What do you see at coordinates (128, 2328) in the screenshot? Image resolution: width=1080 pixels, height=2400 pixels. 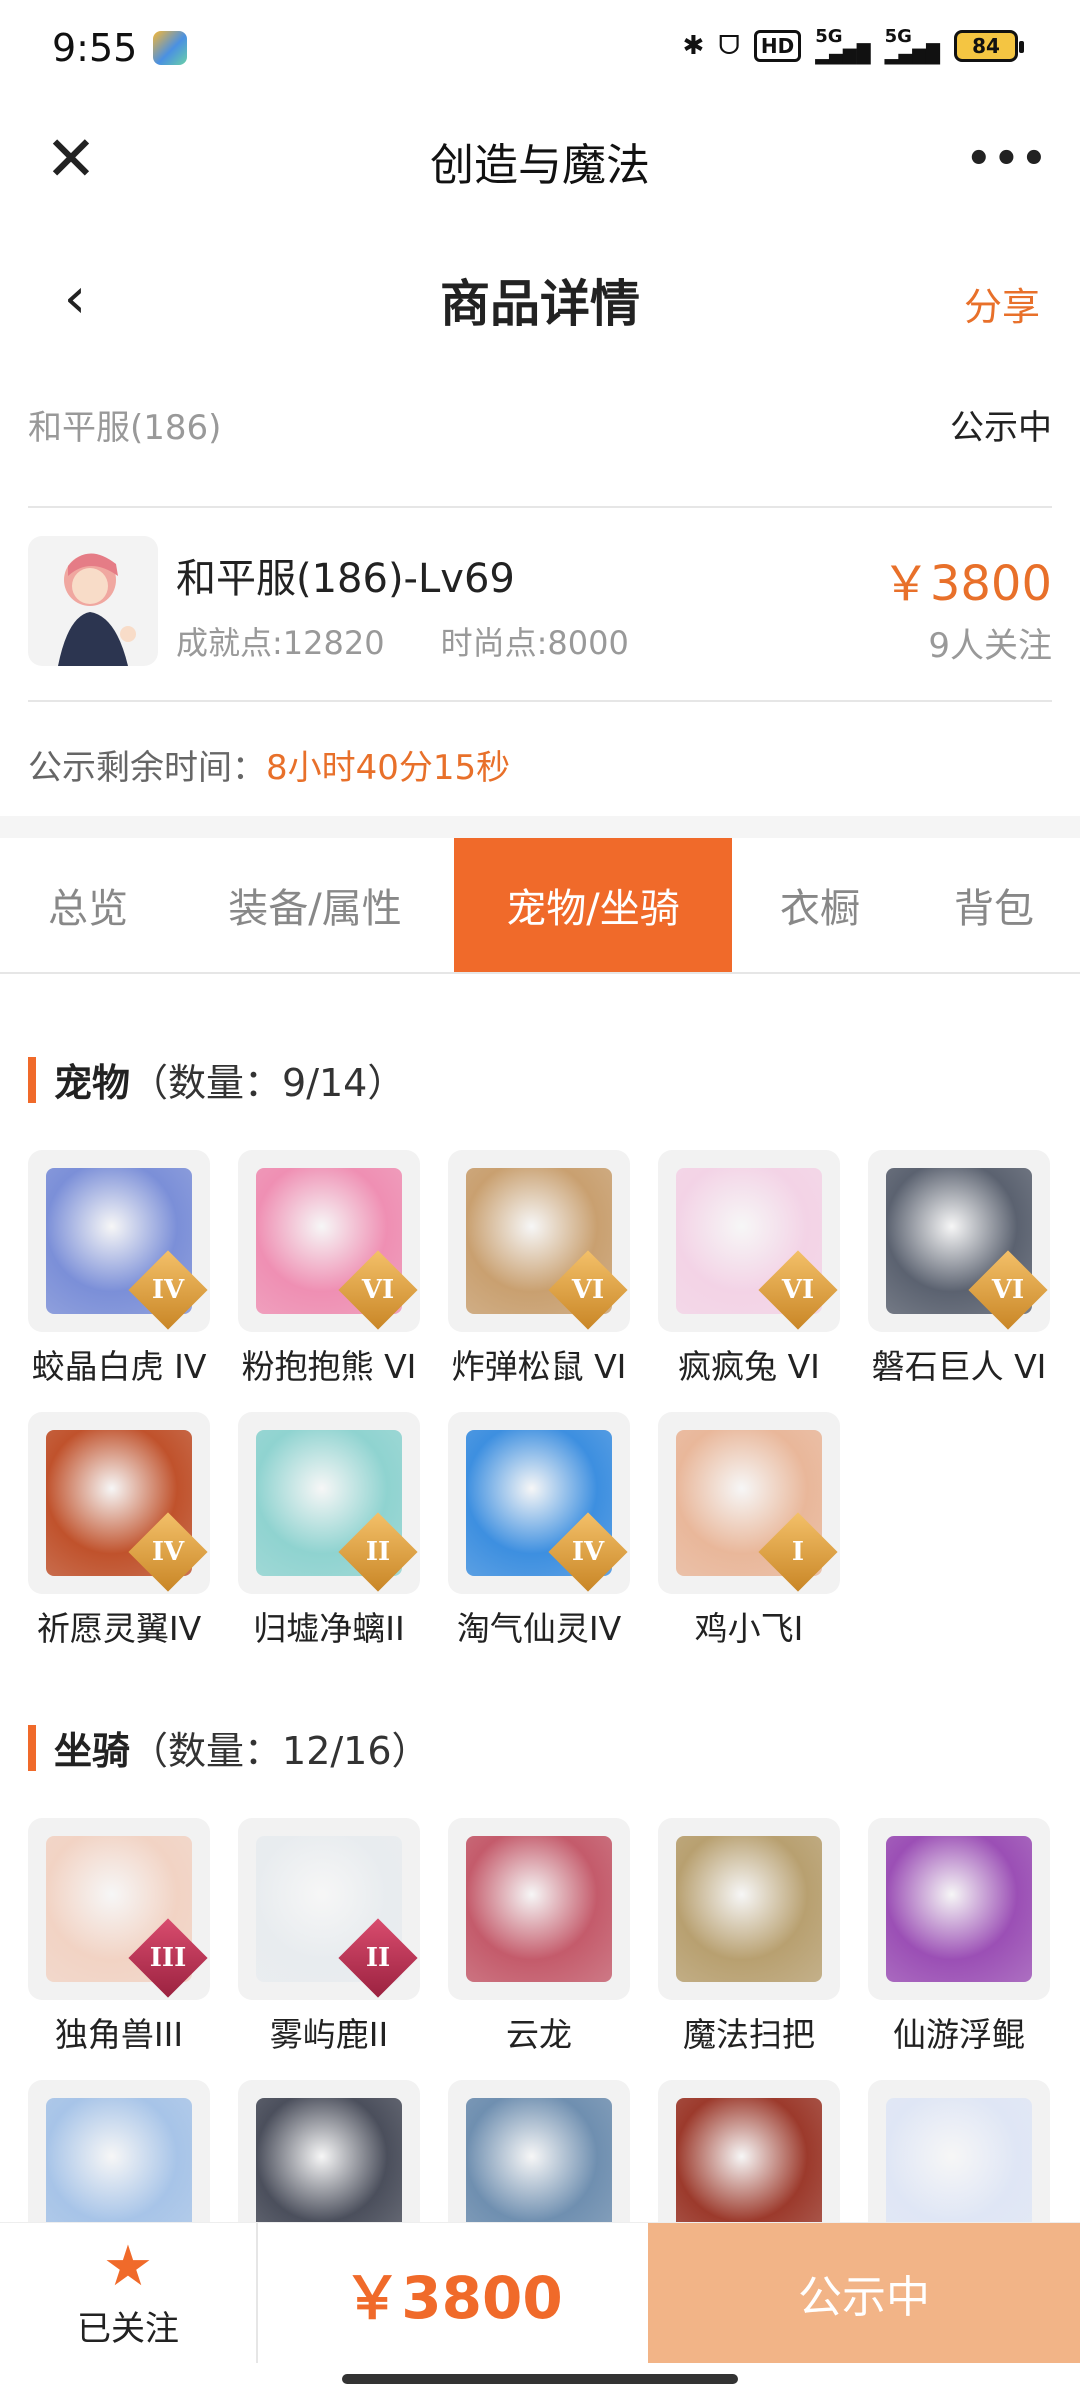 I see `follow-label: 已关注` at bounding box center [128, 2328].